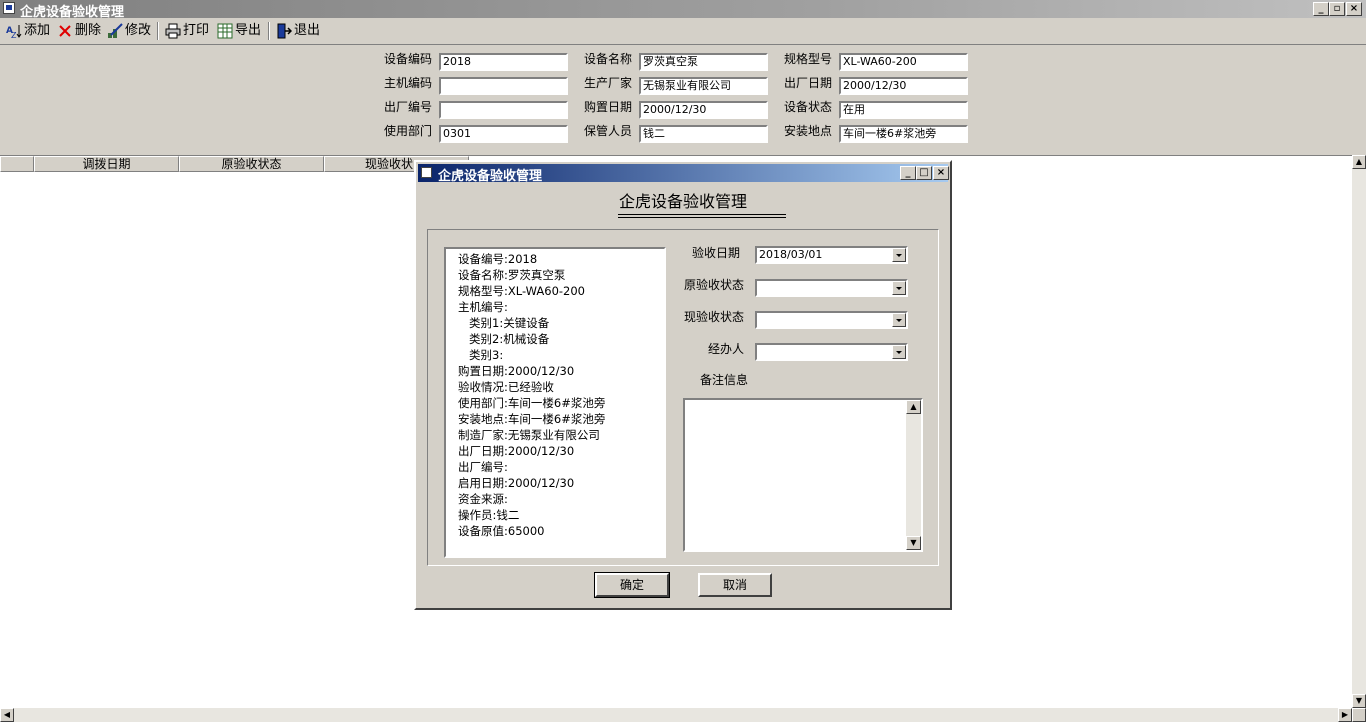 This screenshot has height=722, width=1366. Describe the element at coordinates (503, 134) in the screenshot. I see `dept-field: 0301` at that location.